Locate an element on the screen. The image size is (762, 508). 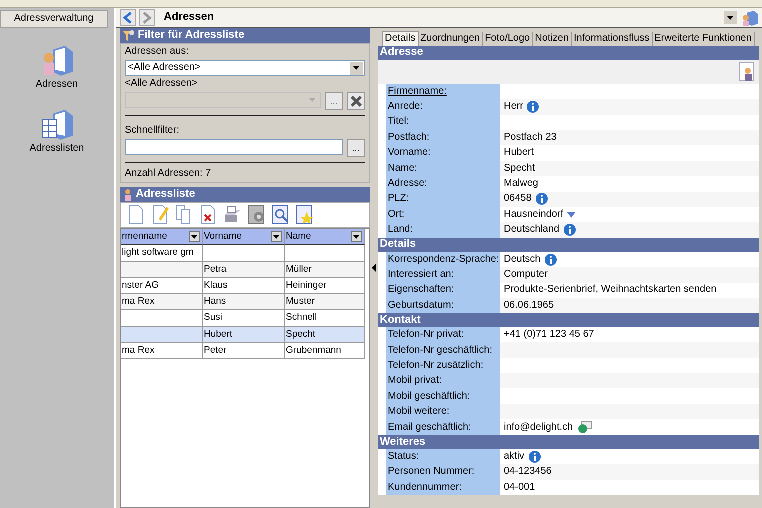
table-cell: light software gm is located at coordinates (162, 253).